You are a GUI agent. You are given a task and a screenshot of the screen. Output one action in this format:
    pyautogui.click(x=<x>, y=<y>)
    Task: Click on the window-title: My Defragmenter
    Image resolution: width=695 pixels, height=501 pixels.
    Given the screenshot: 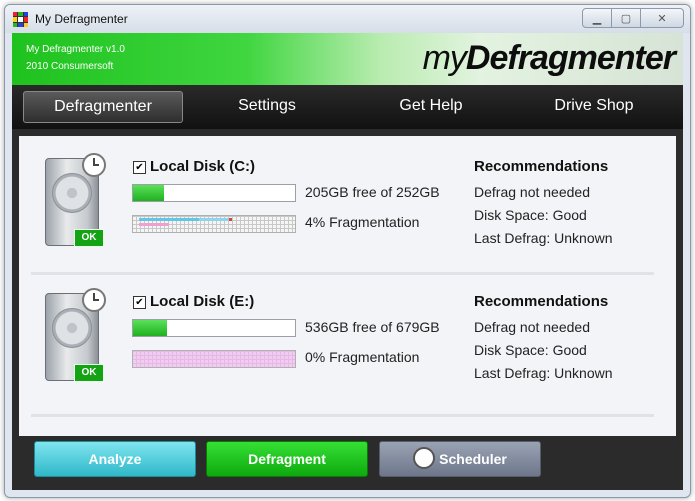 What is the action you would take?
    pyautogui.click(x=81, y=19)
    